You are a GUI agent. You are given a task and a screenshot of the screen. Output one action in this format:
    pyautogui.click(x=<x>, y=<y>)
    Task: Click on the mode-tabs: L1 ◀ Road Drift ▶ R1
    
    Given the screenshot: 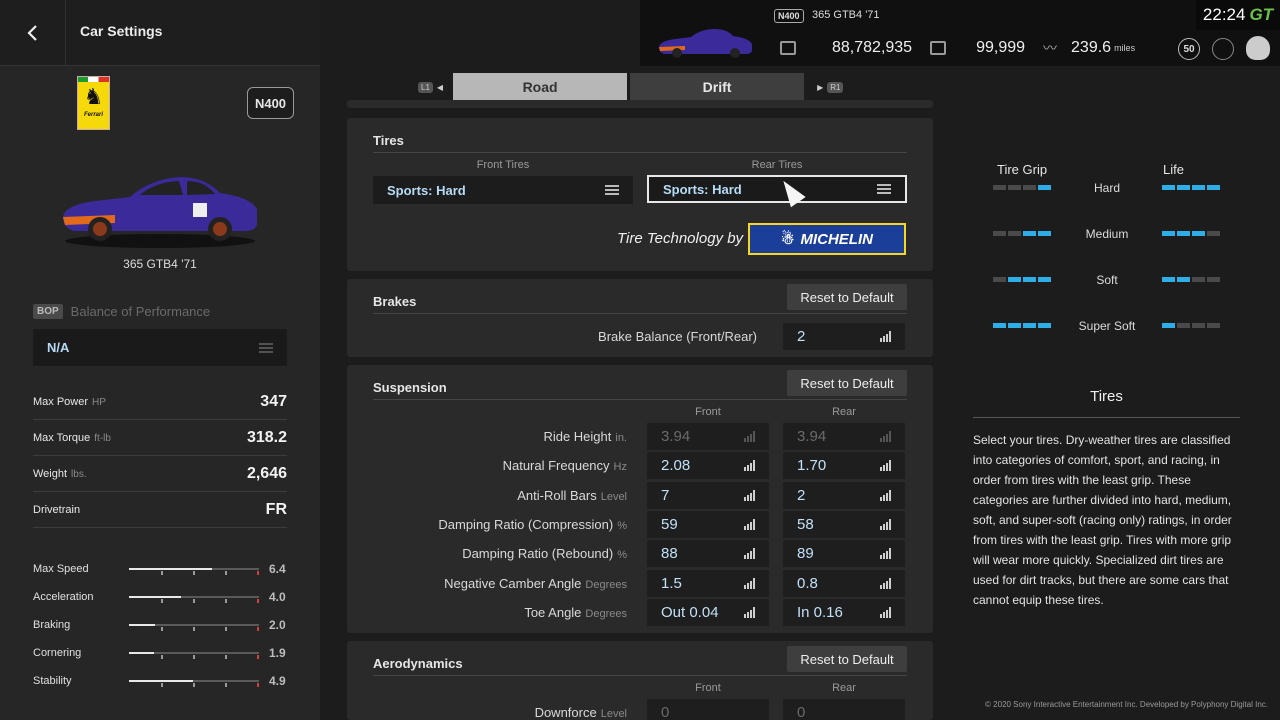 What is the action you would take?
    pyautogui.click(x=632, y=87)
    